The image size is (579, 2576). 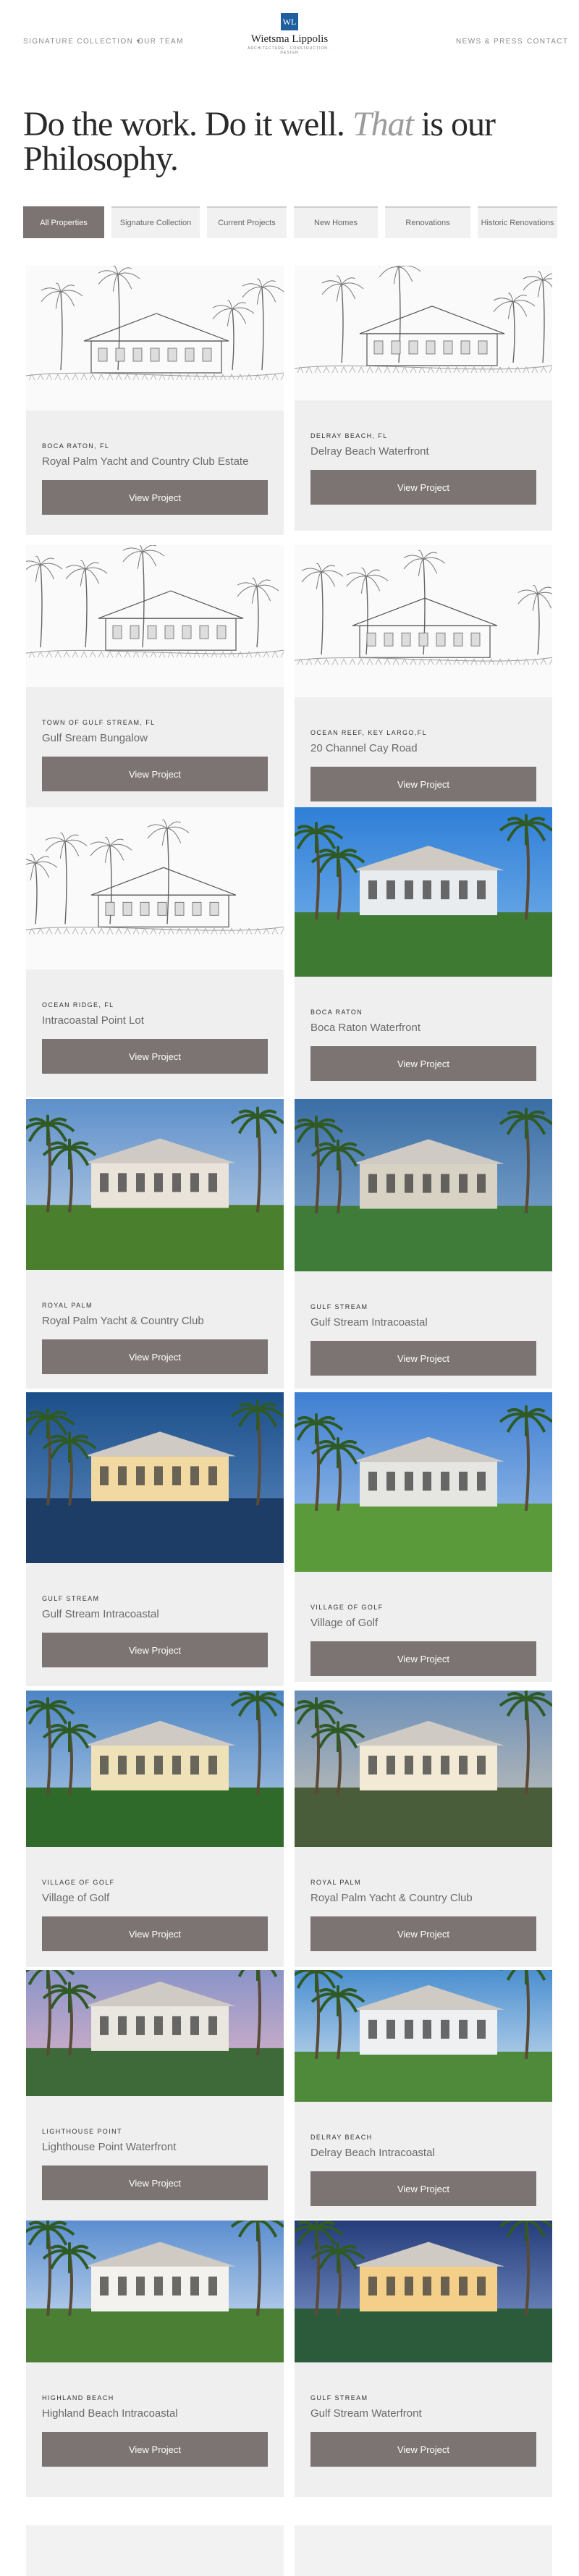 I want to click on logo-tagline: Architecture · Construction · Design, so click(x=289, y=50).